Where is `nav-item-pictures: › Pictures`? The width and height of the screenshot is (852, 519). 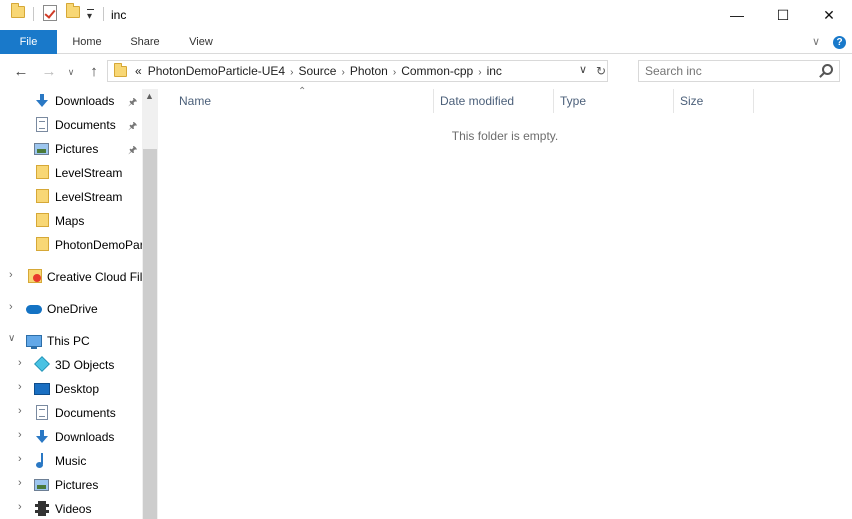
nav-item-pictures: › Pictures is located at coordinates (71, 485).